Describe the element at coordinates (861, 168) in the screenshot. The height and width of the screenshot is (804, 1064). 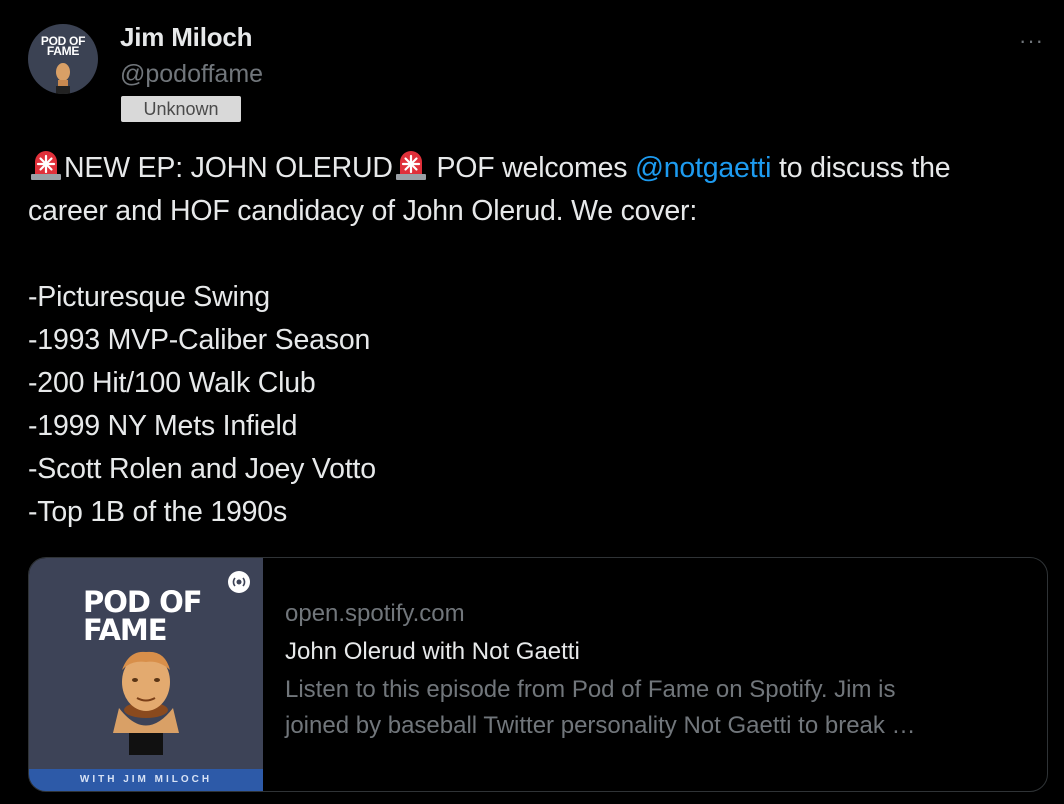
I see `tweet-text-segment: to discuss the` at that location.